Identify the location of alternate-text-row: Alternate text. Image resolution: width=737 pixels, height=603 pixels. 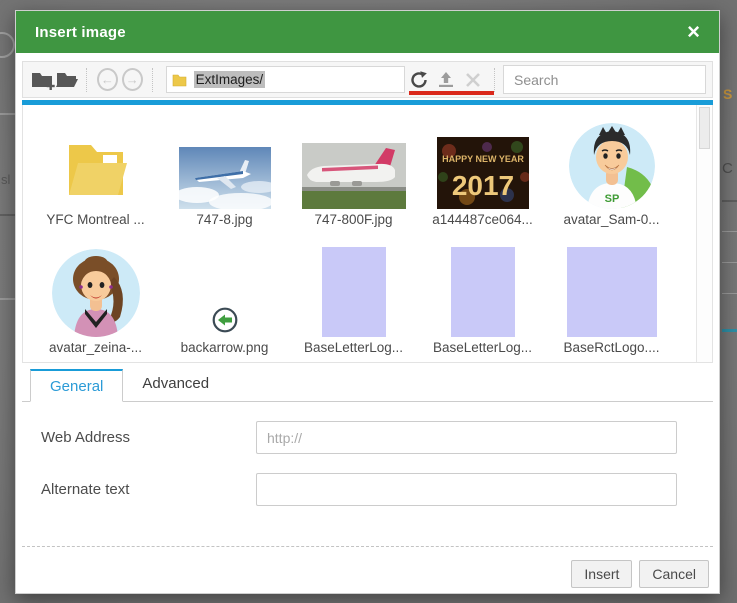
(367, 489).